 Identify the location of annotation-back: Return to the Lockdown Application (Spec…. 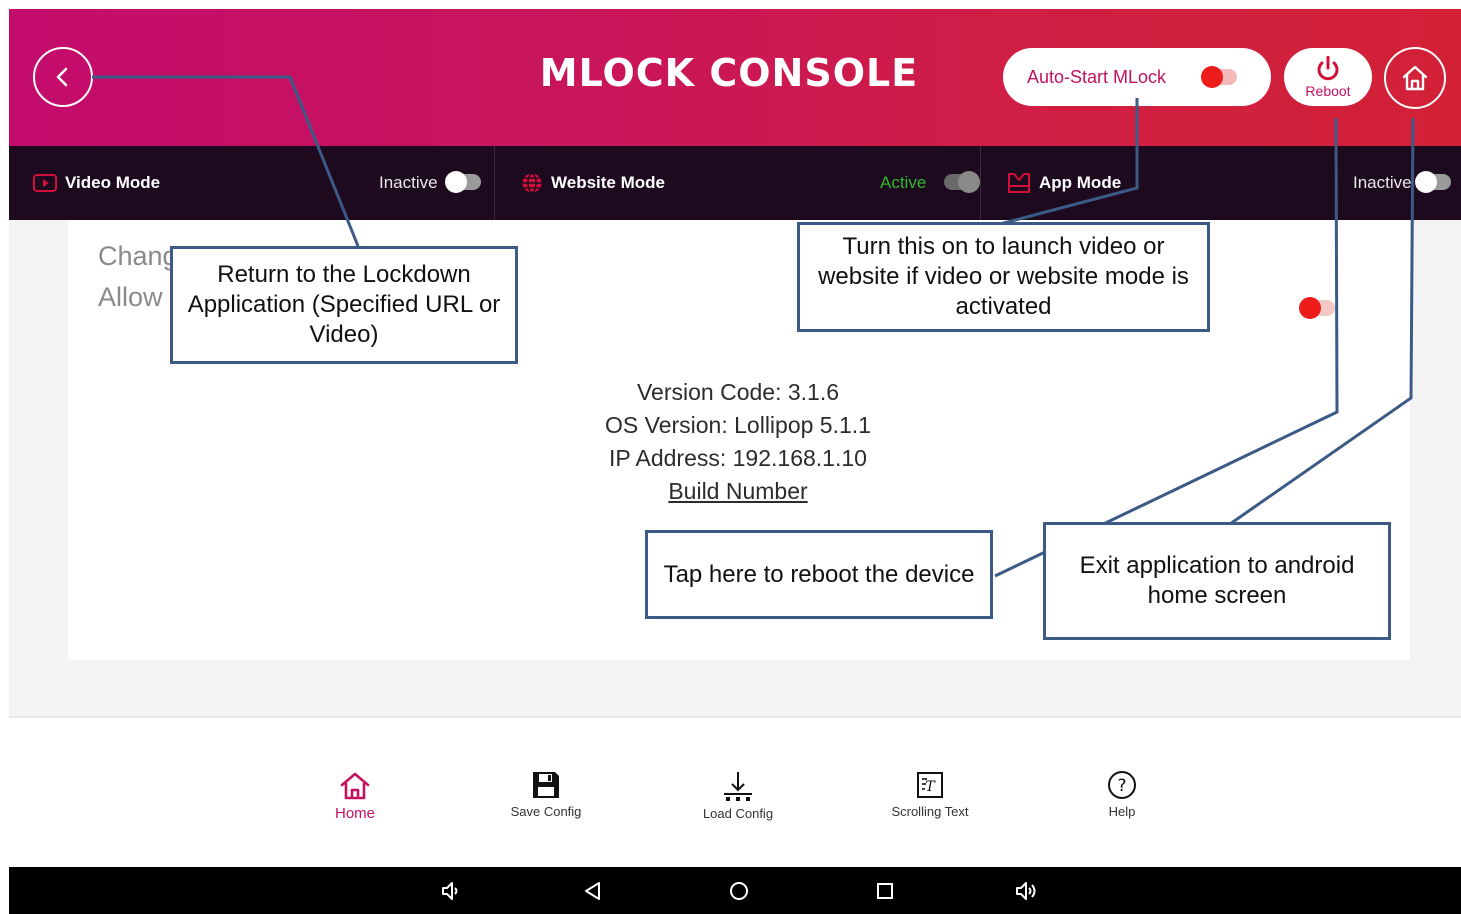
(344, 305).